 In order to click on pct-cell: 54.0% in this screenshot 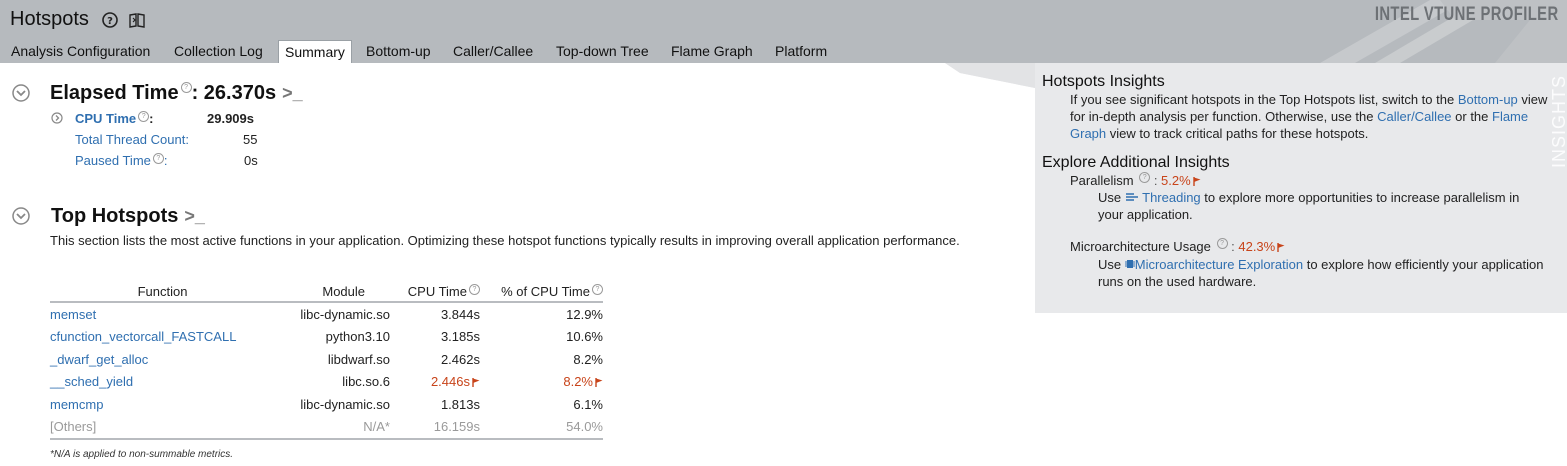, I will do `click(541, 427)`.